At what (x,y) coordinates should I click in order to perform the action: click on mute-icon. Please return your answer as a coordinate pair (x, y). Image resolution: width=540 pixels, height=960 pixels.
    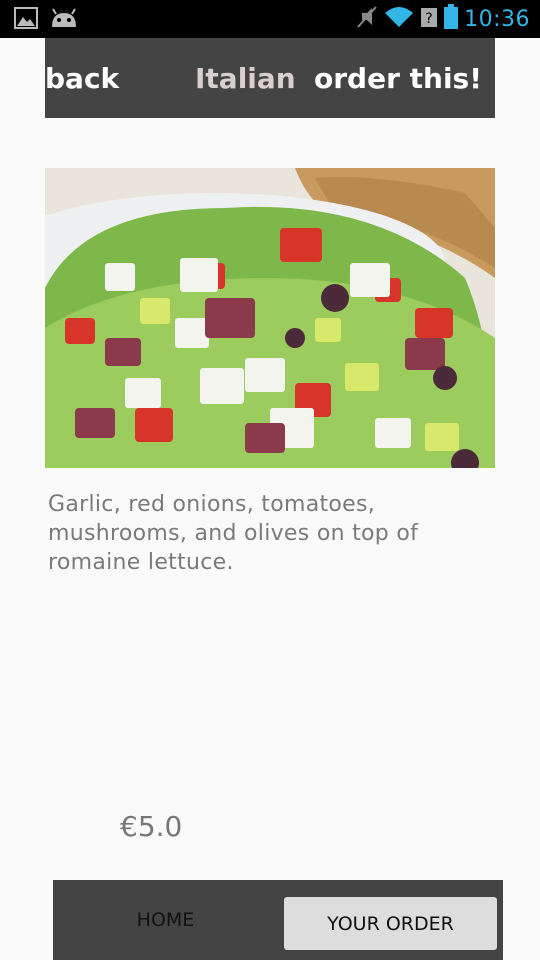
    Looking at the image, I should click on (367, 19).